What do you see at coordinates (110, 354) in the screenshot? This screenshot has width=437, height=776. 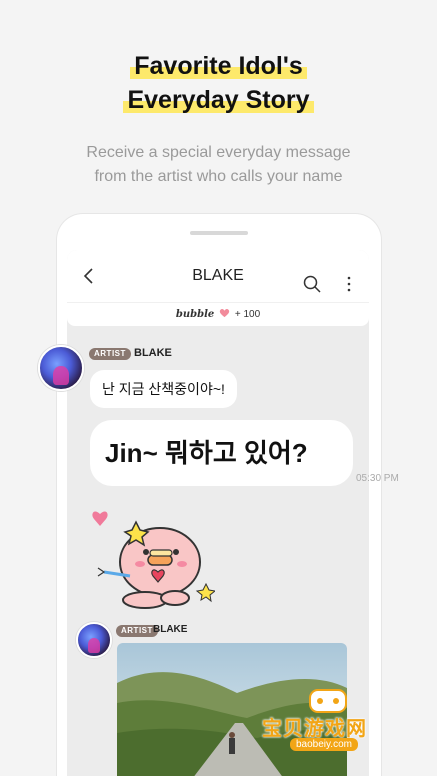 I see `artist-badge: ARTIST` at bounding box center [110, 354].